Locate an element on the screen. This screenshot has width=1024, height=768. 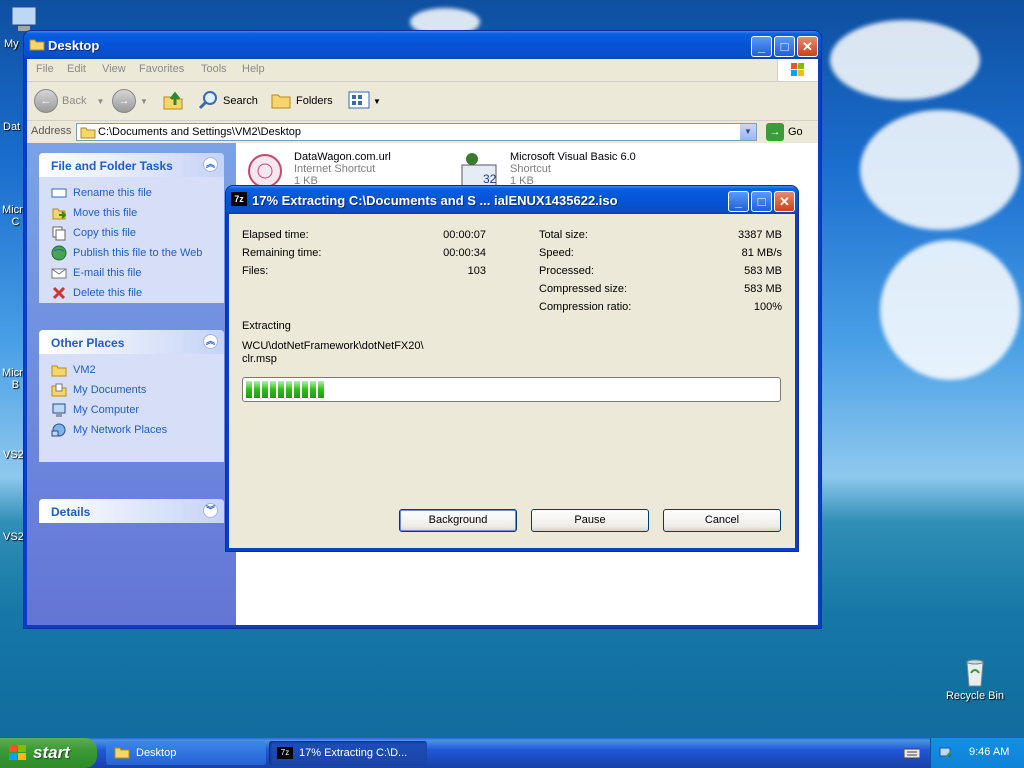
place-my-computer: My Computer is located at coordinates (137, 410).